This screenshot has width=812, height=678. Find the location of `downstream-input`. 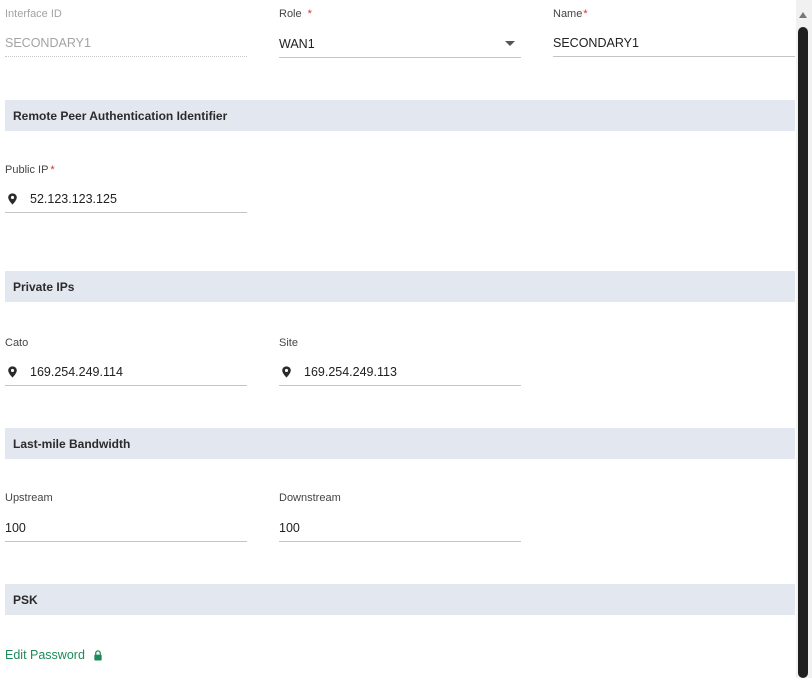

downstream-input is located at coordinates (400, 527).